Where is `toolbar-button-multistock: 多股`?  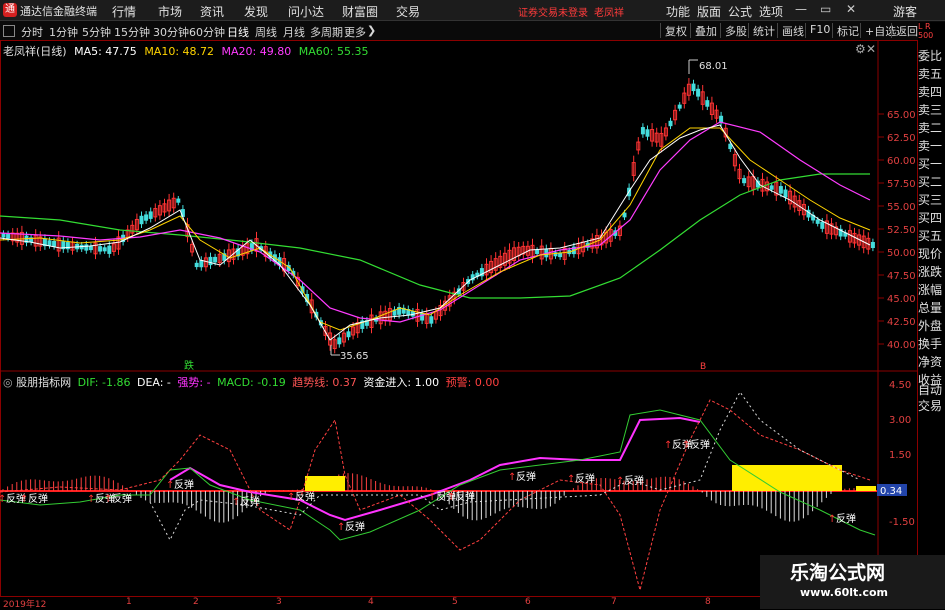 toolbar-button-multistock: 多股 is located at coordinates (733, 30).